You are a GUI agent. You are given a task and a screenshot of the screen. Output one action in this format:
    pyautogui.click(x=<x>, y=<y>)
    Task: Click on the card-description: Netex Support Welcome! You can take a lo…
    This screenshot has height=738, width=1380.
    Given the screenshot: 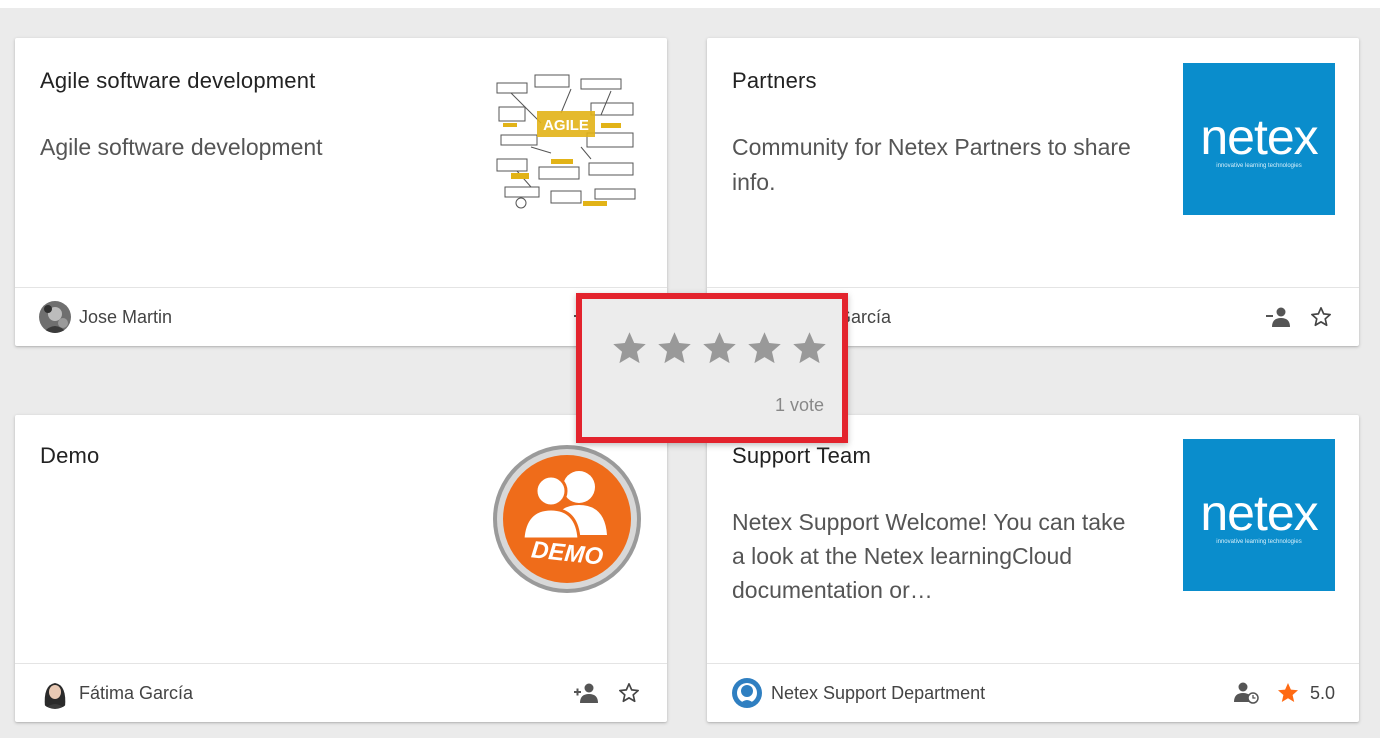 What is the action you would take?
    pyautogui.click(x=929, y=556)
    